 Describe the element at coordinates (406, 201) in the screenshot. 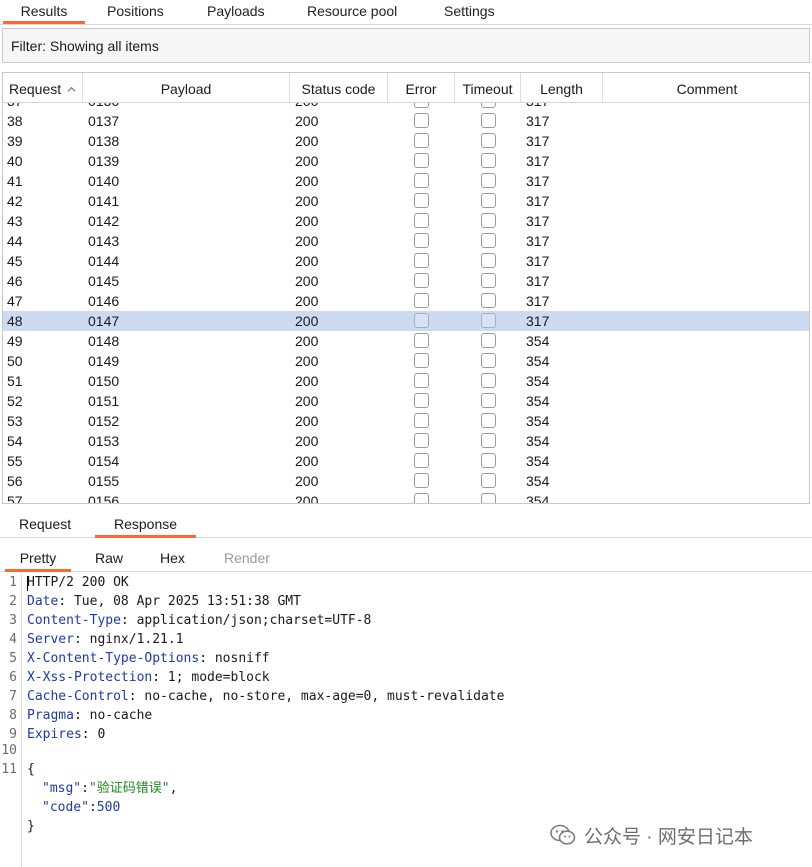

I see `table-row: 42 0141 200 317` at that location.